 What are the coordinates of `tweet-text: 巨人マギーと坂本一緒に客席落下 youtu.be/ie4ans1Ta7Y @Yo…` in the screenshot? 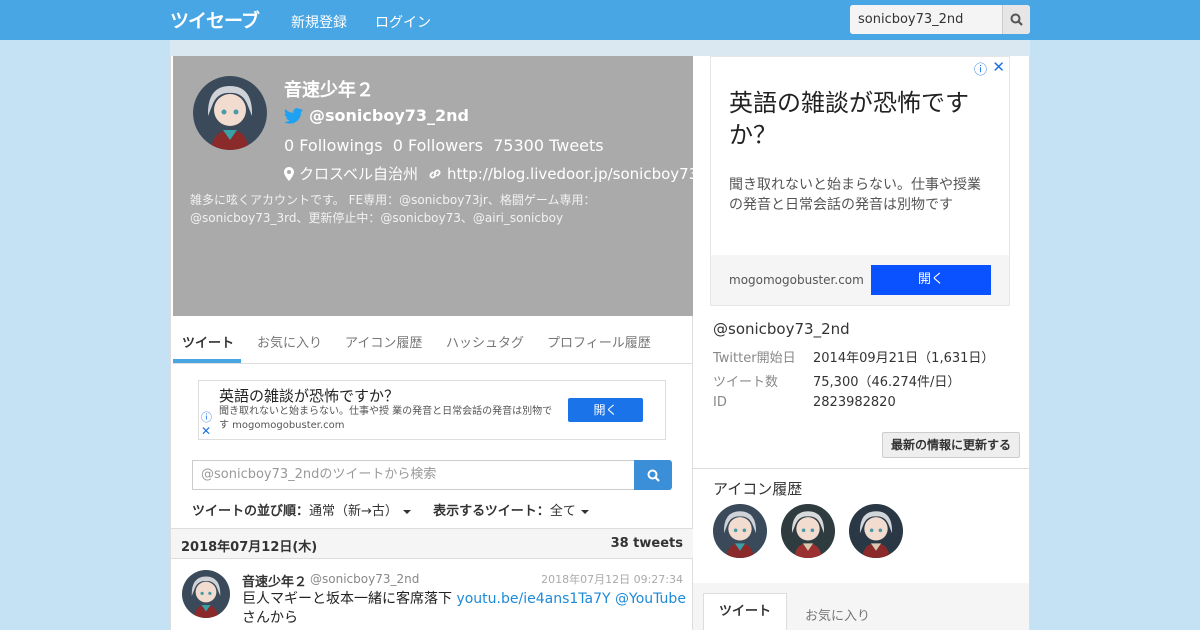 It's located at (464, 609).